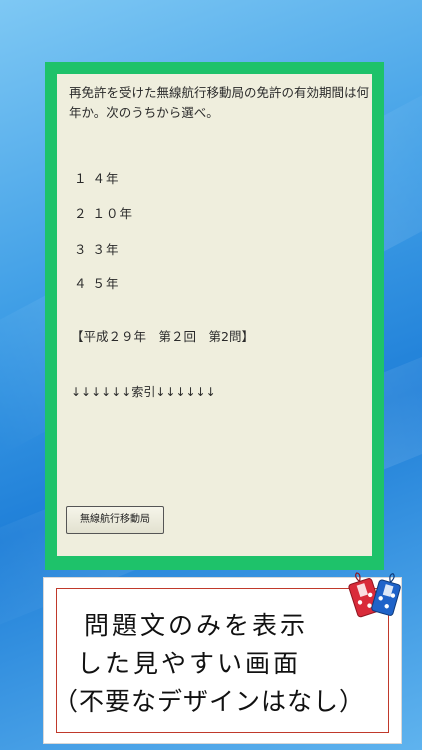 The width and height of the screenshot is (422, 750). What do you see at coordinates (219, 102) in the screenshot?
I see `question-text: 再免許を受けた無線航行移動局の免許の有効期間は何年か。次のうちから選べ。` at bounding box center [219, 102].